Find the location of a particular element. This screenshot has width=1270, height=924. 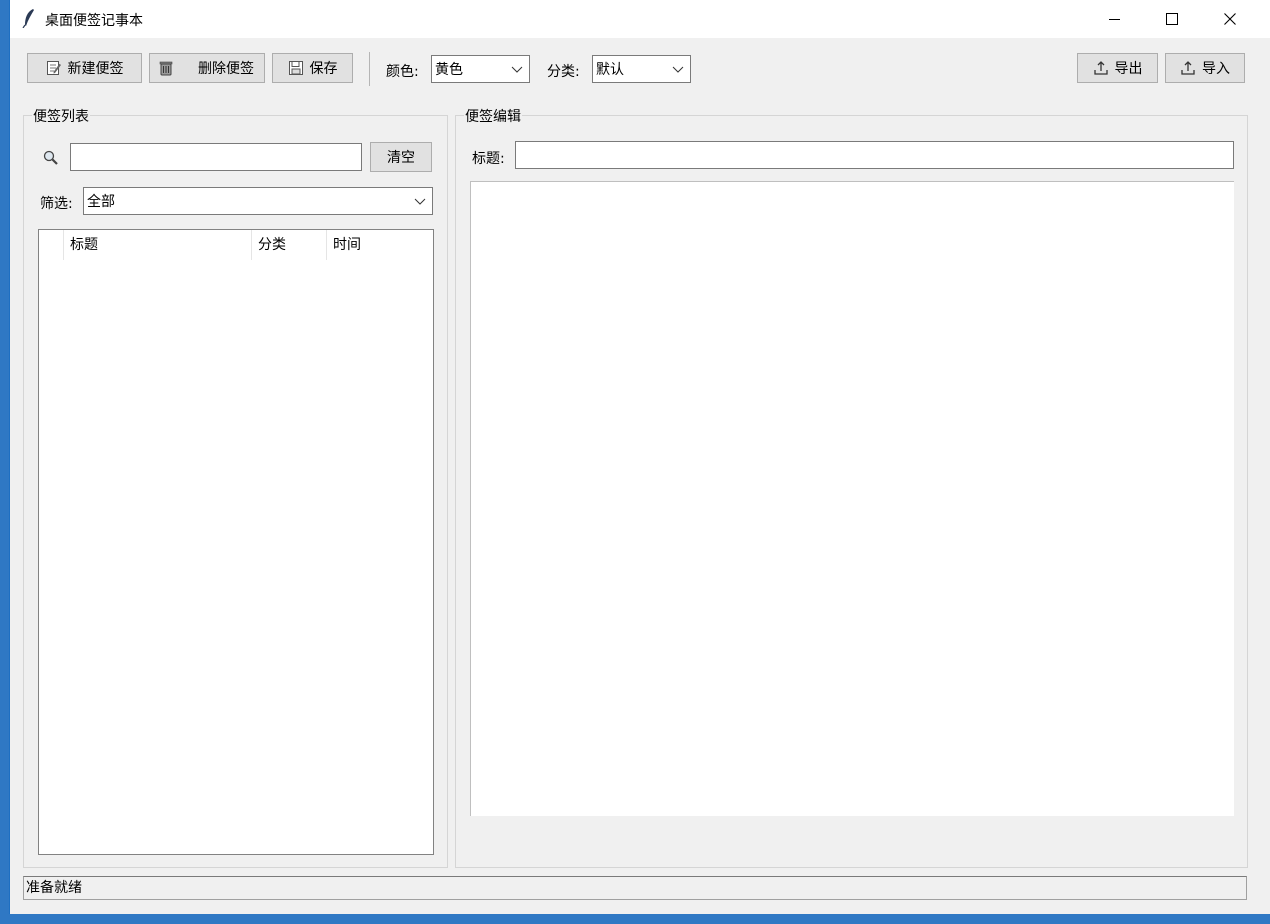

minimize-icon is located at coordinates (1114, 19).